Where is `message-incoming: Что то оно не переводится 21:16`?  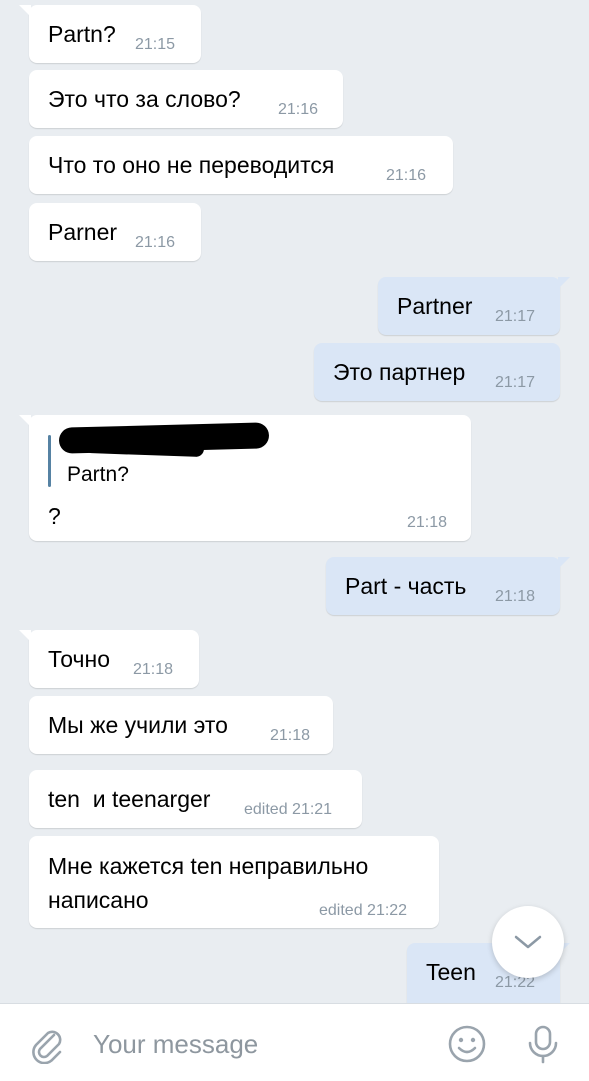
message-incoming: Что то оно не переводится 21:16 is located at coordinates (241, 165).